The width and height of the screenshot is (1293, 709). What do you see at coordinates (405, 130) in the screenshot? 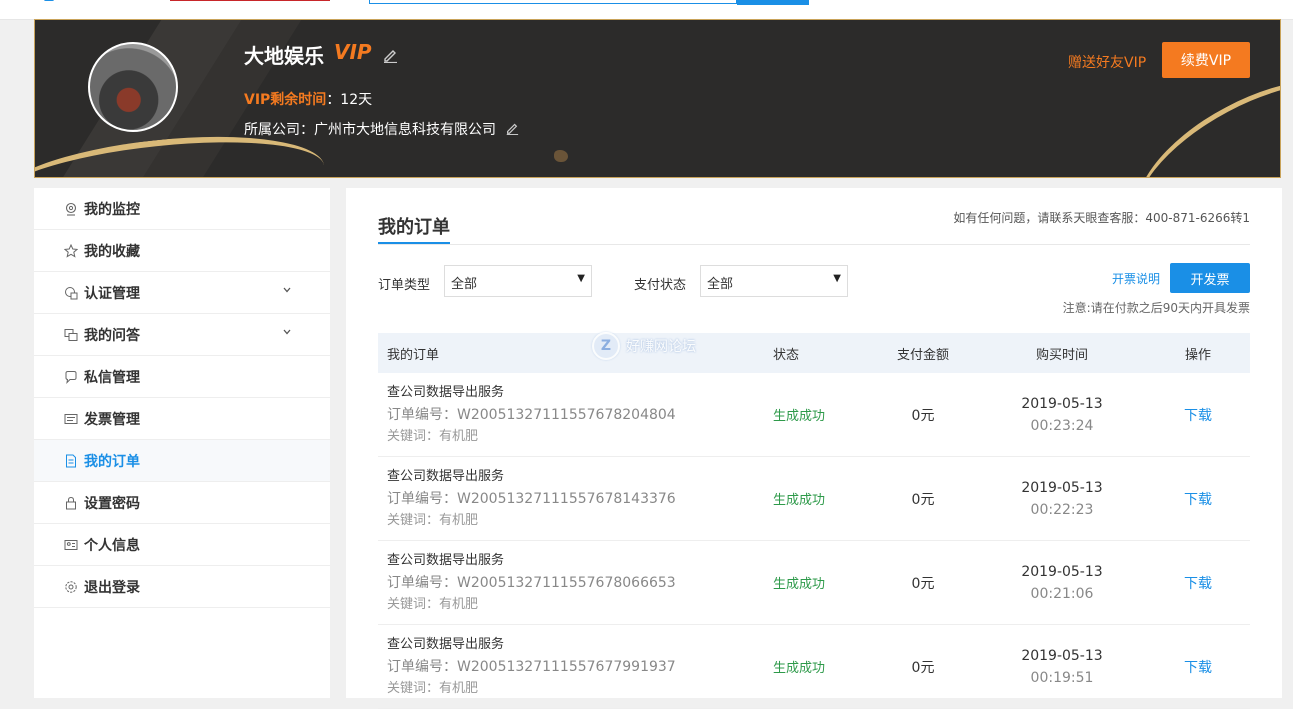
I see `company-name: 广州市大地信息科技有限公司` at bounding box center [405, 130].